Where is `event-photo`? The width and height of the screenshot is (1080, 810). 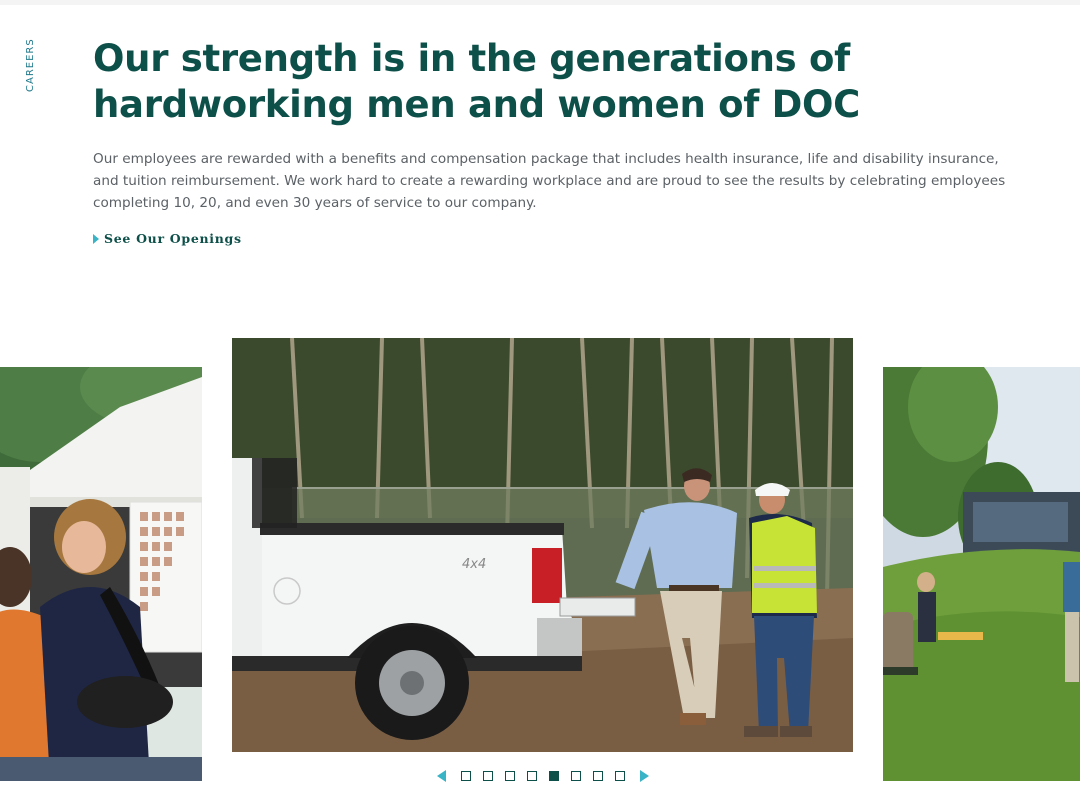 event-photo is located at coordinates (101, 574).